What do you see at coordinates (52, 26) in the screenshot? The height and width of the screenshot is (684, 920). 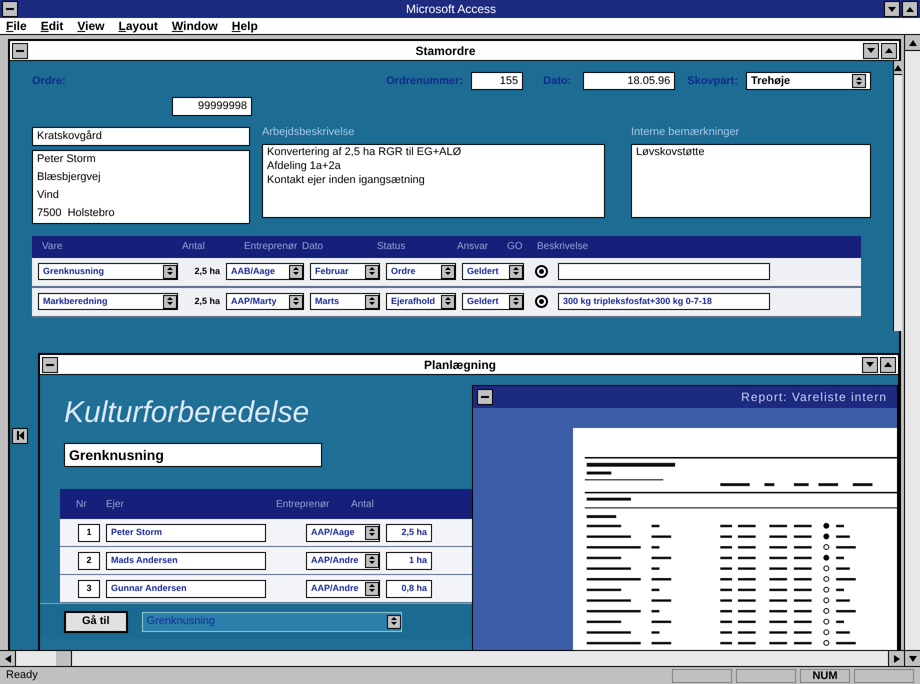 I see `menu-item: Edit` at bounding box center [52, 26].